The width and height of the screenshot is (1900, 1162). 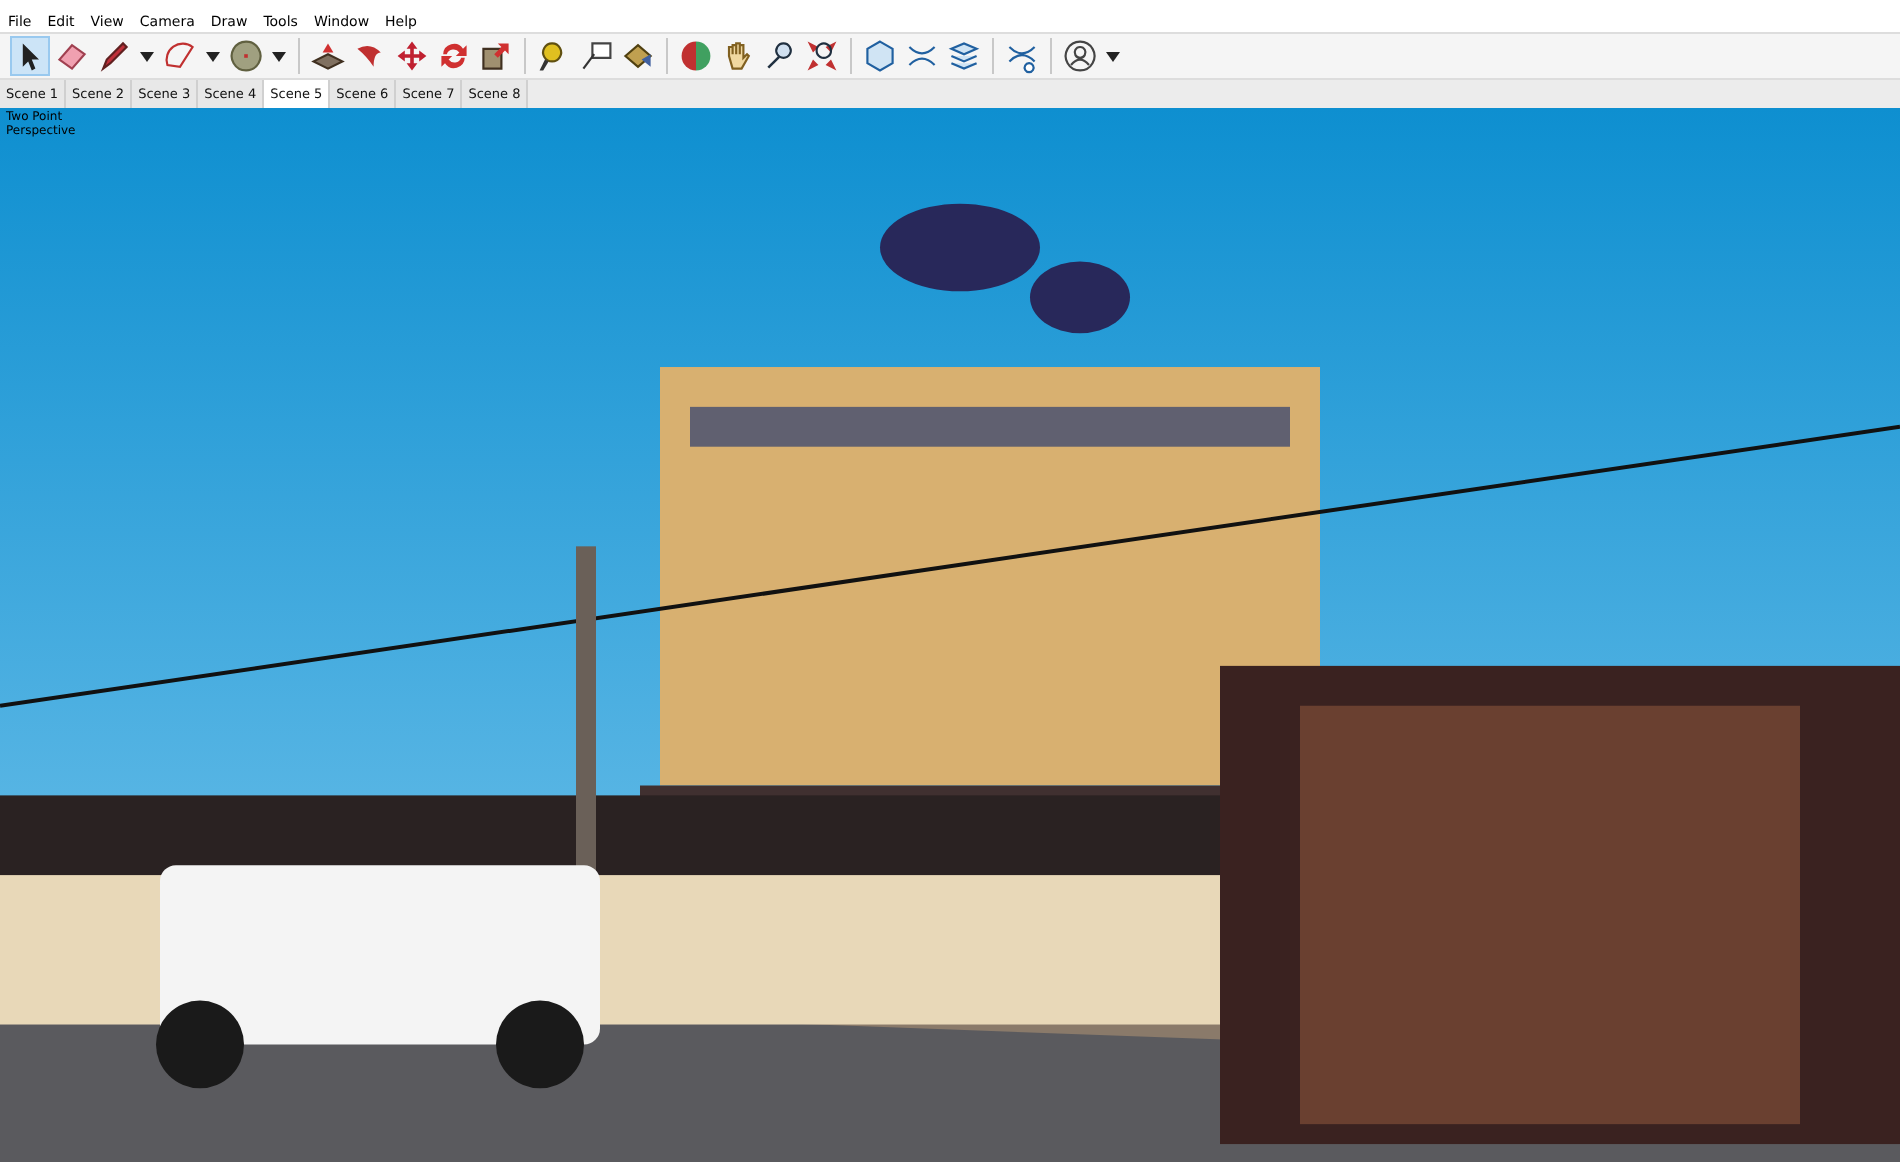 I want to click on move-icon, so click(x=412, y=56).